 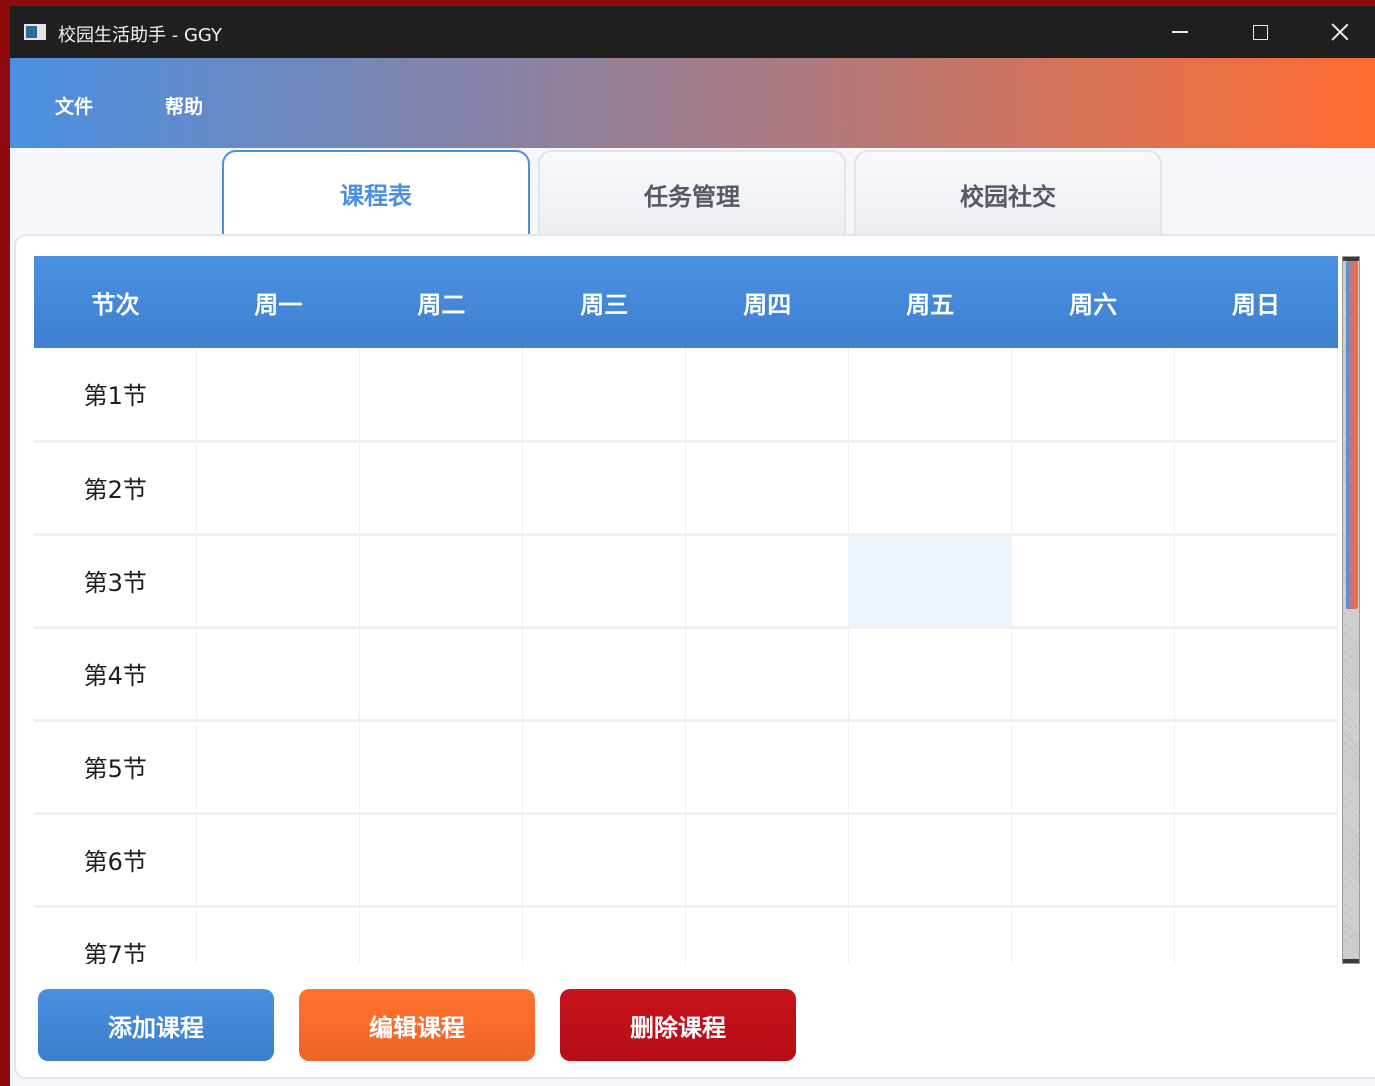 I want to click on table-row: 第4节, so click(x=686, y=674).